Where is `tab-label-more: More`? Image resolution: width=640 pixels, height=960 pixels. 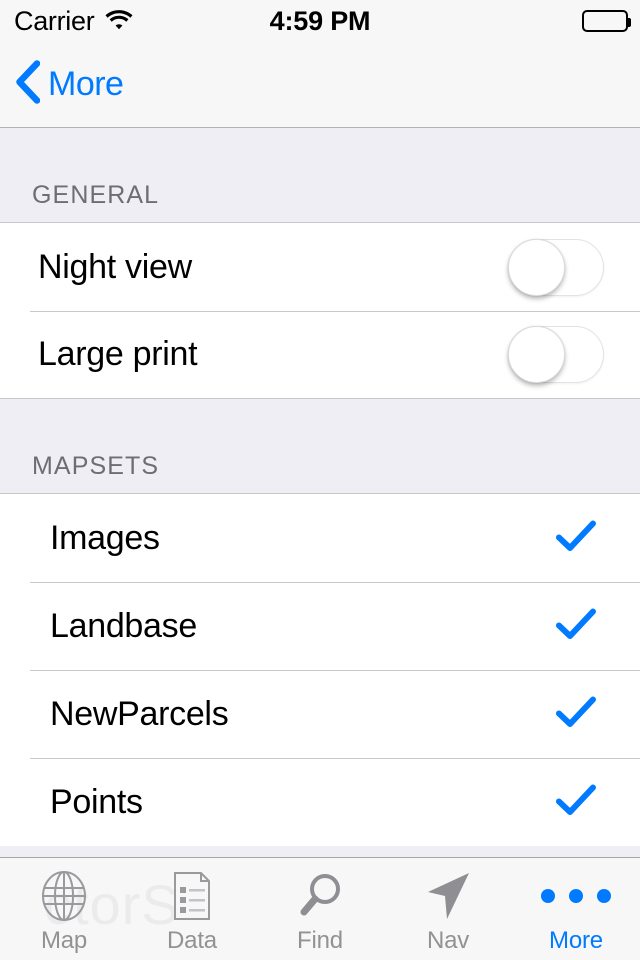 tab-label-more: More is located at coordinates (576, 940).